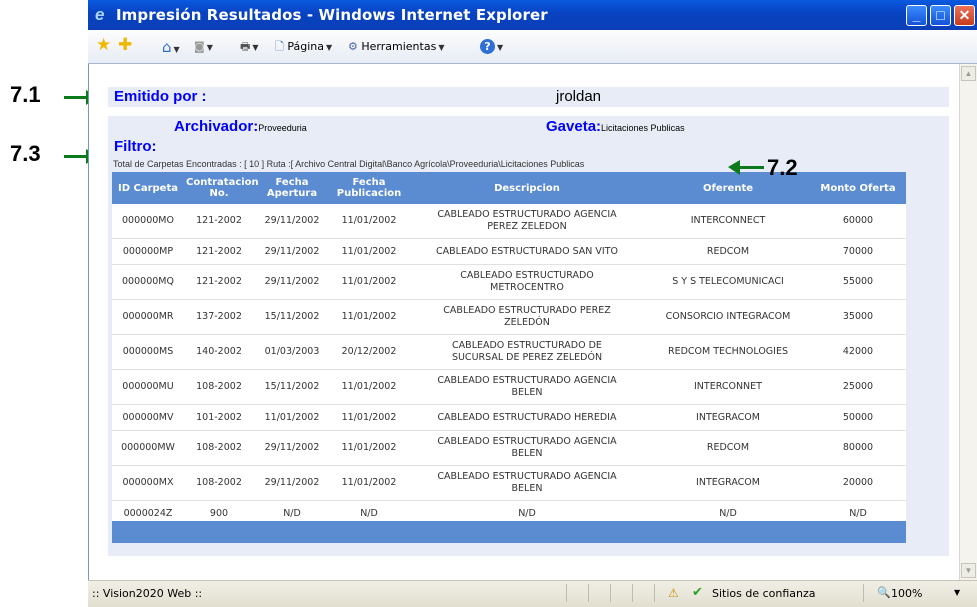  What do you see at coordinates (858, 417) in the screenshot?
I see `cell-monto: 50000` at bounding box center [858, 417].